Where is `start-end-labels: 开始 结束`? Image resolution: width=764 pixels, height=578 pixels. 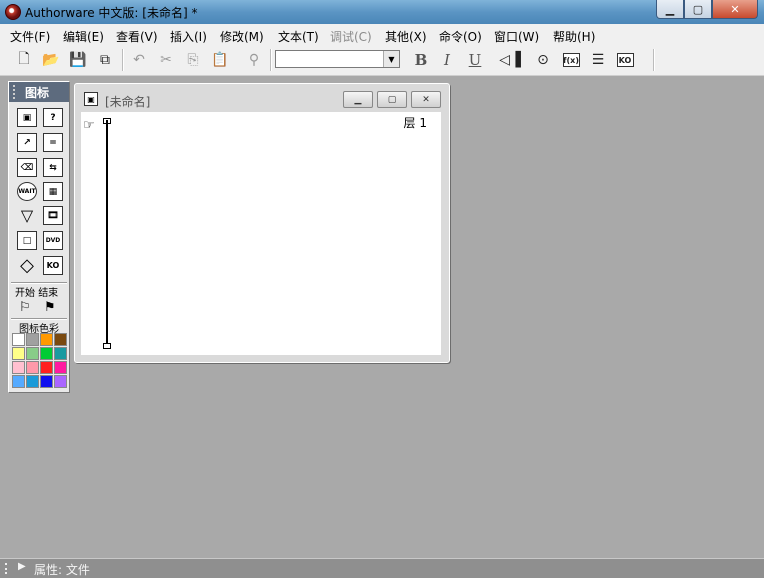 start-end-labels: 开始 结束 is located at coordinates (39, 291).